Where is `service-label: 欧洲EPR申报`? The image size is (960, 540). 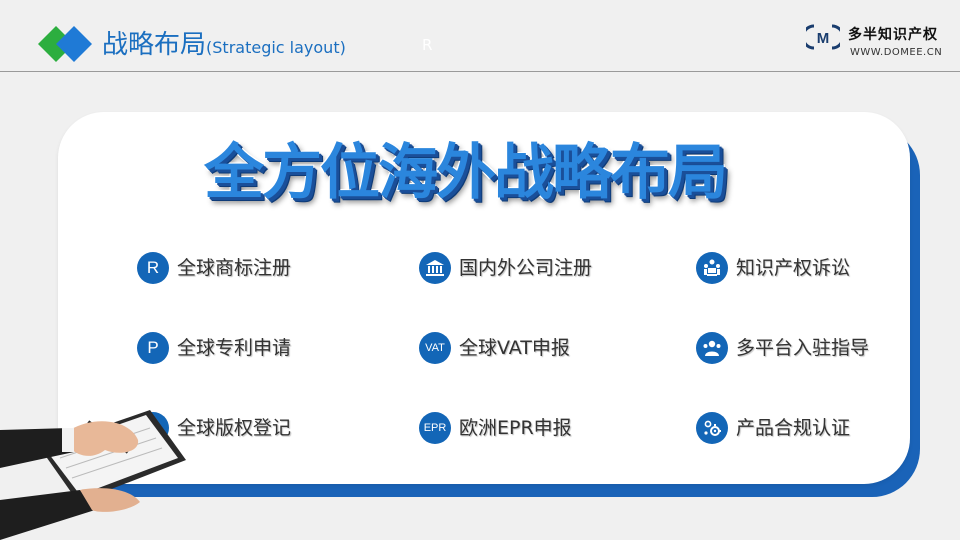 service-label: 欧洲EPR申报 is located at coordinates (515, 428).